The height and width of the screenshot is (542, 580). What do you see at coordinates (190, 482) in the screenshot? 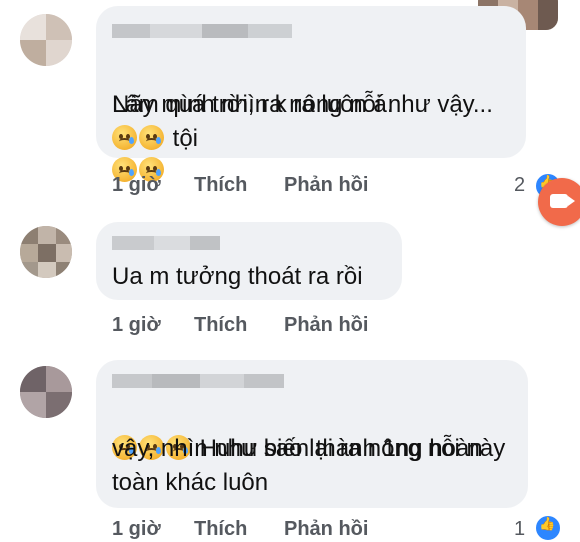
I see `comment-text-line3: toàn khác luôn` at bounding box center [190, 482].